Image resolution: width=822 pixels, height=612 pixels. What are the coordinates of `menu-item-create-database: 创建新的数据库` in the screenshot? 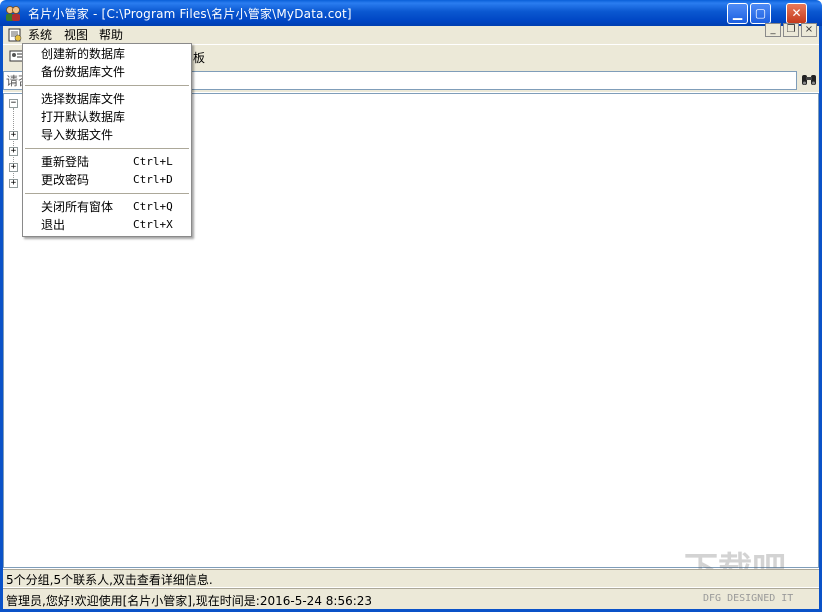 It's located at (107, 54).